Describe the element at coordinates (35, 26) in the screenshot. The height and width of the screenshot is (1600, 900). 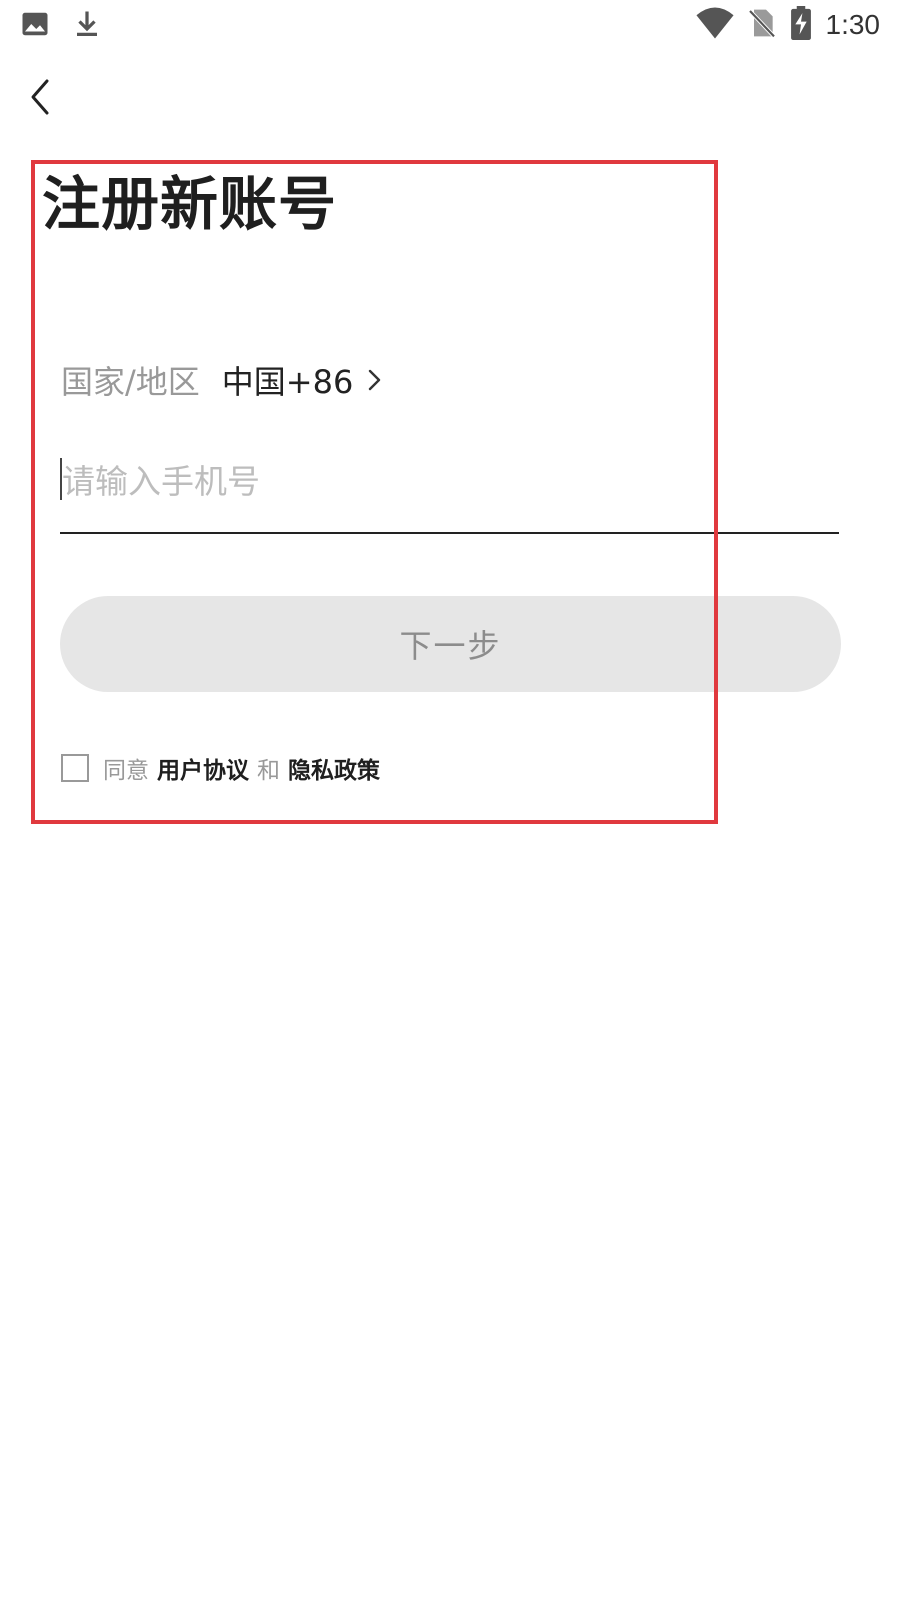
I see `image-icon` at that location.